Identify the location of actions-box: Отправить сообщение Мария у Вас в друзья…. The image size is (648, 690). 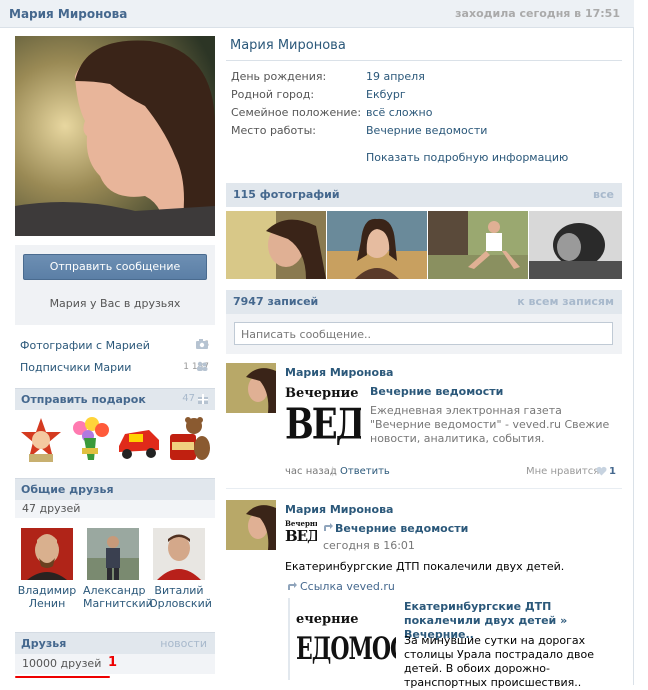
(115, 285).